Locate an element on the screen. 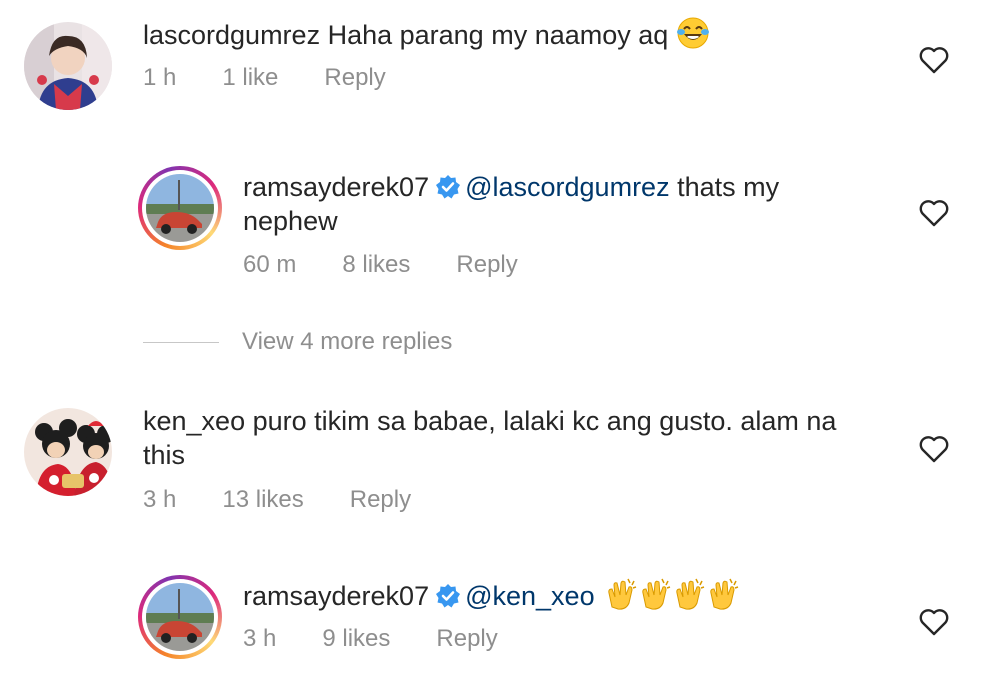 The image size is (1000, 683). comment-text: ramsayderek07 @ken_xeo is located at coordinates (492, 598).